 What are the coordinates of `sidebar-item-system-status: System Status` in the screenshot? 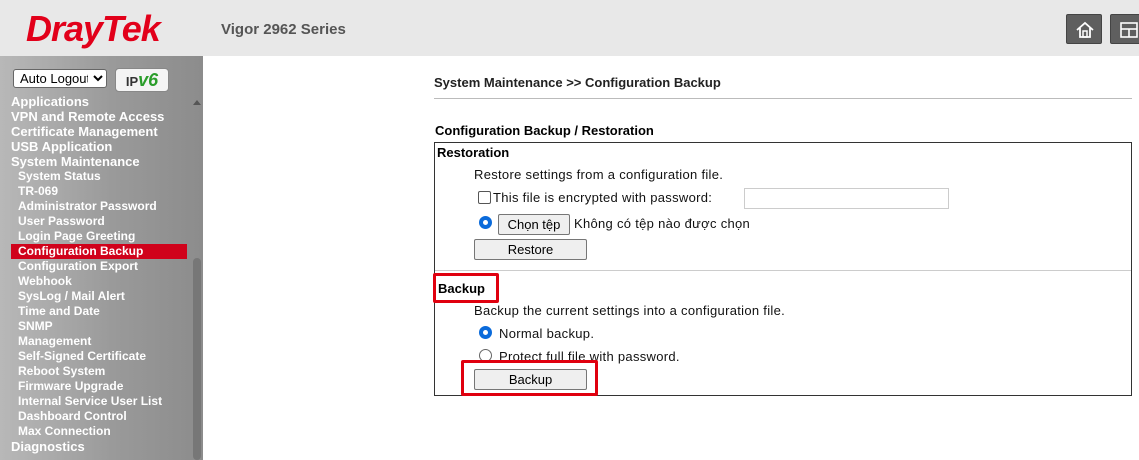 It's located at (95, 176).